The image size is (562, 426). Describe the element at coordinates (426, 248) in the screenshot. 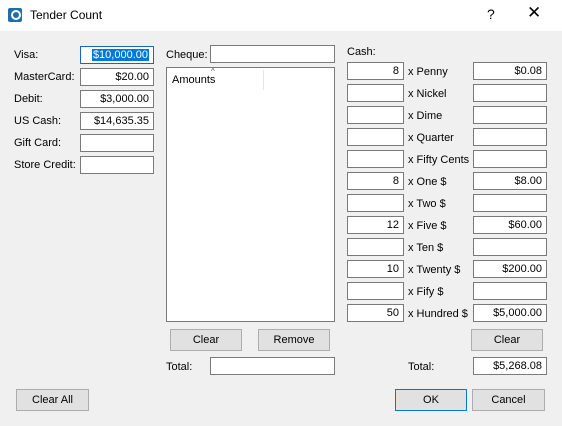

I see `ten-dollar-label: x Ten $` at that location.